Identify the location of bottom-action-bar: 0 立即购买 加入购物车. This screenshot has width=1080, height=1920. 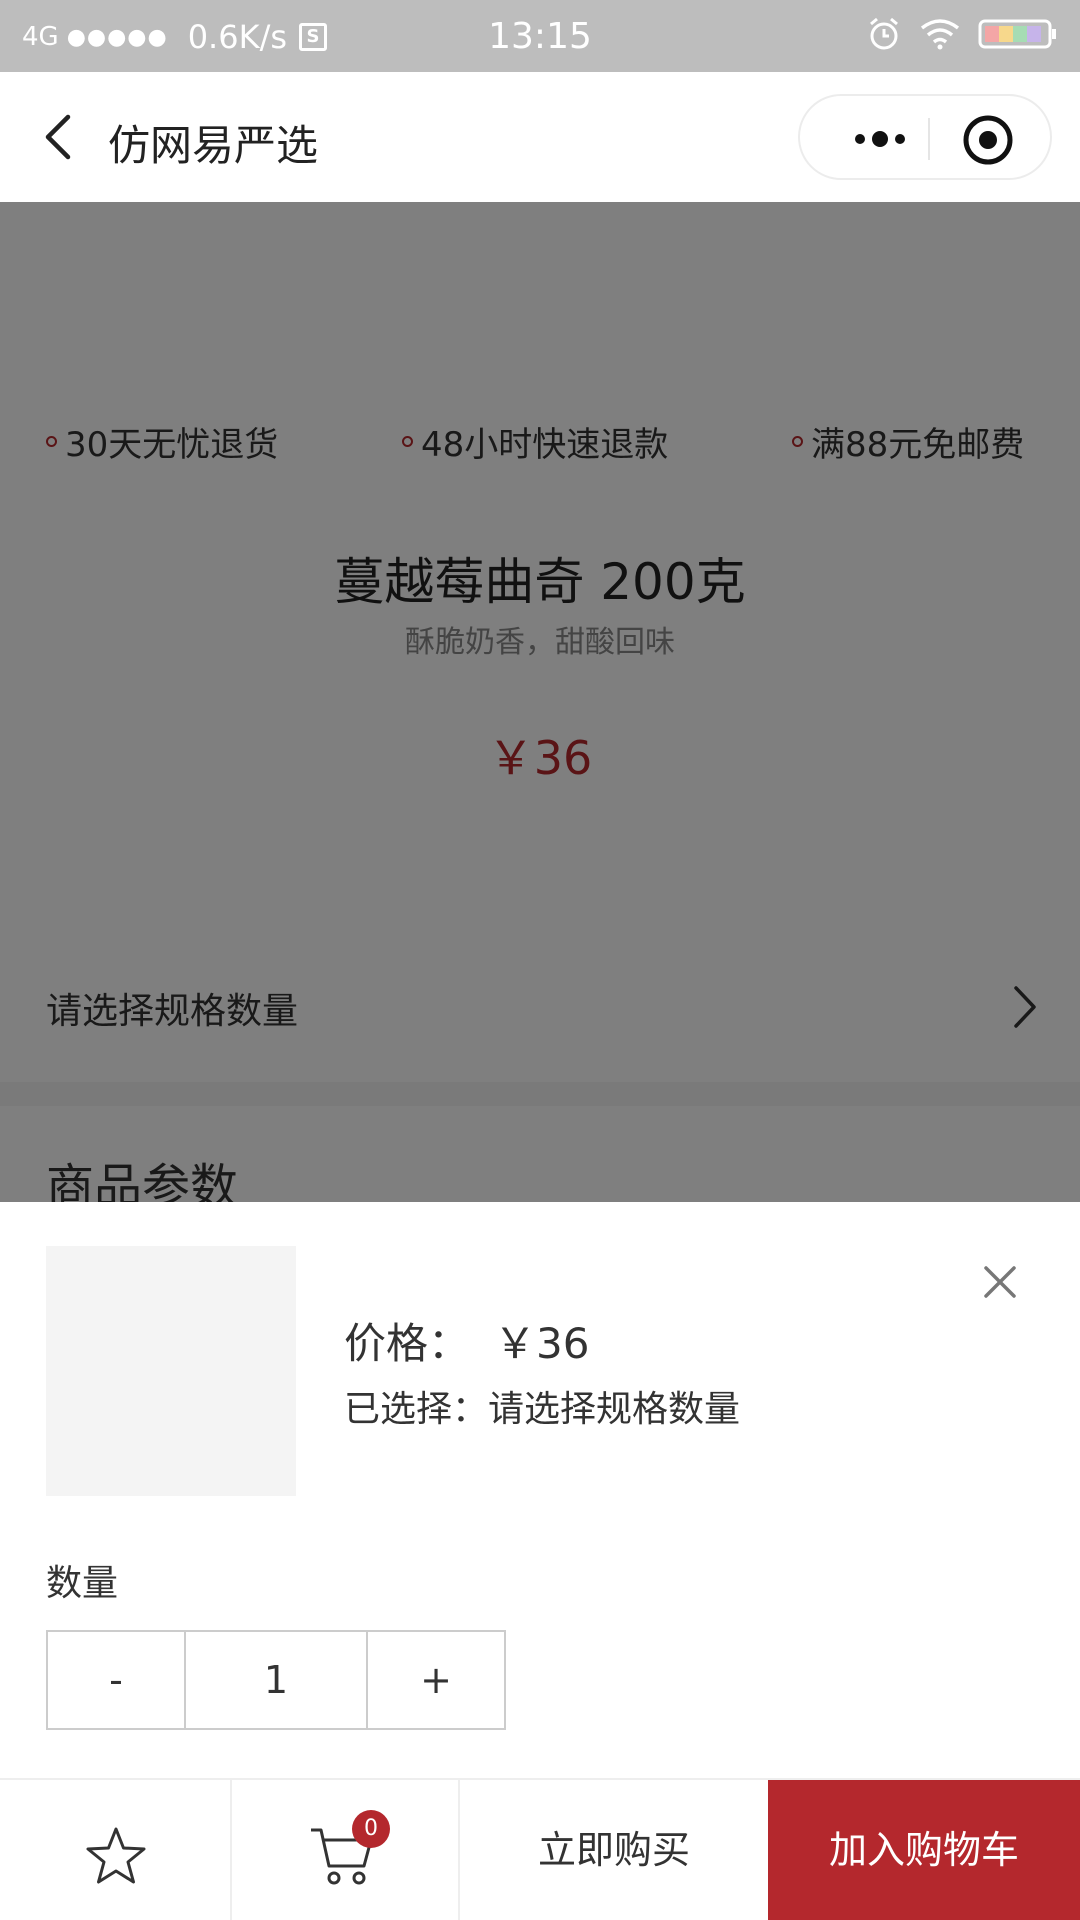
(540, 1849).